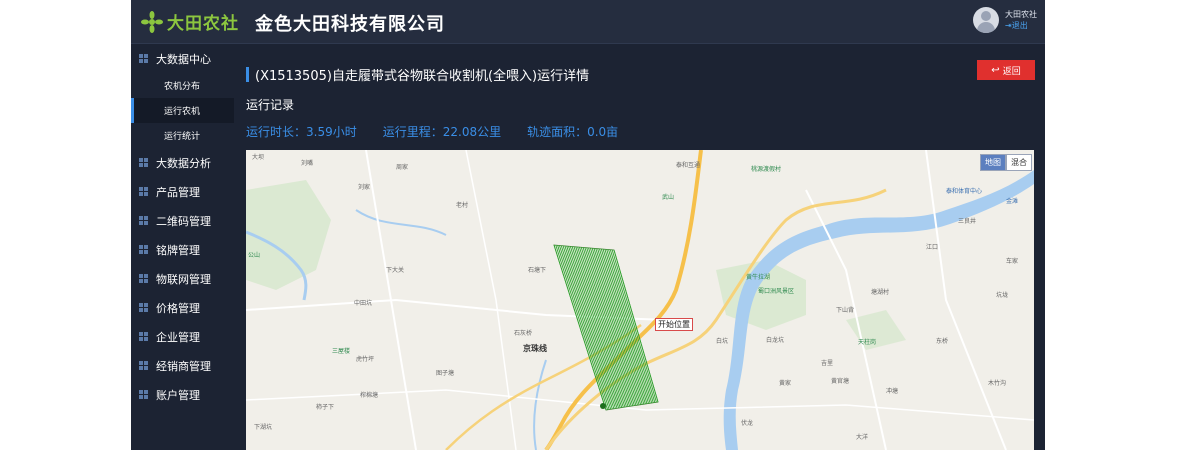  I want to click on map-place-label: 金滩, so click(1012, 201).